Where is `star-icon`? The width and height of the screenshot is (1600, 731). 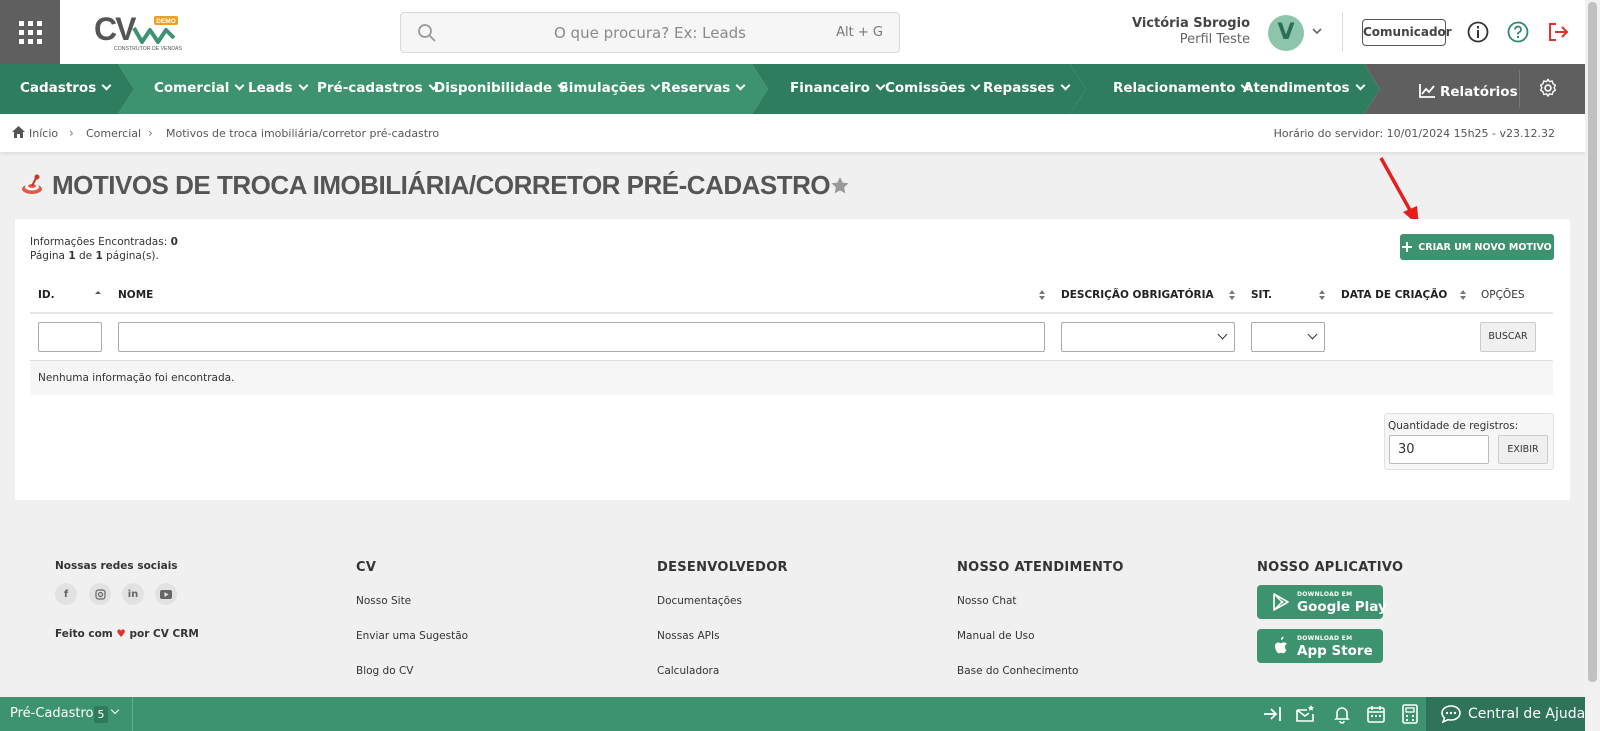 star-icon is located at coordinates (840, 186).